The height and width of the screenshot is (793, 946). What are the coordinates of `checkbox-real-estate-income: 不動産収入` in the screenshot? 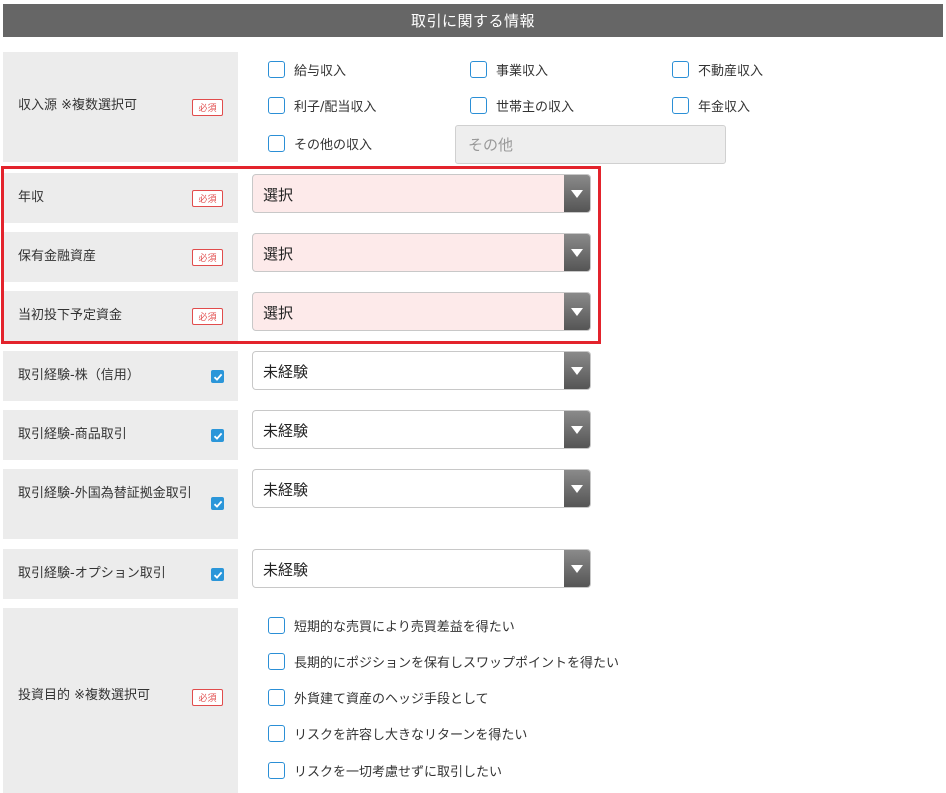 It's located at (717, 69).